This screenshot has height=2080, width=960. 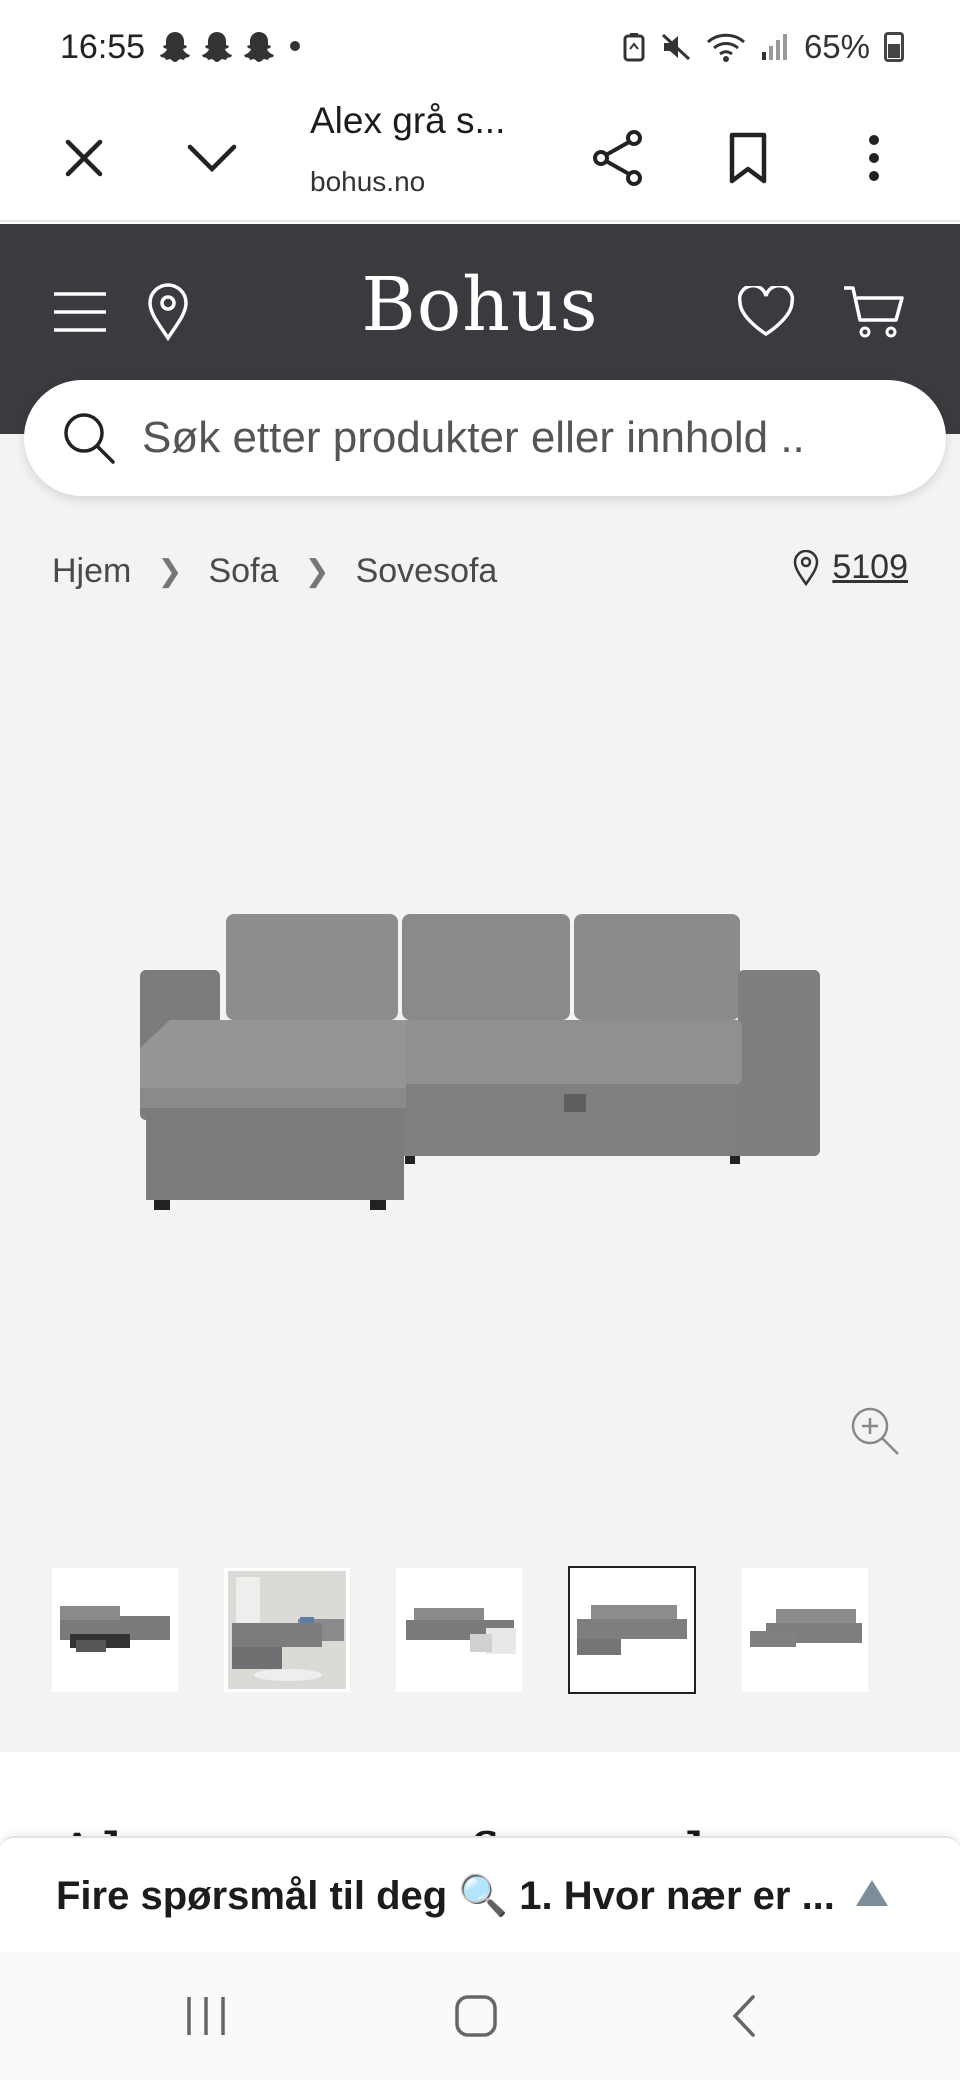 I want to click on heart-icon, so click(x=766, y=312).